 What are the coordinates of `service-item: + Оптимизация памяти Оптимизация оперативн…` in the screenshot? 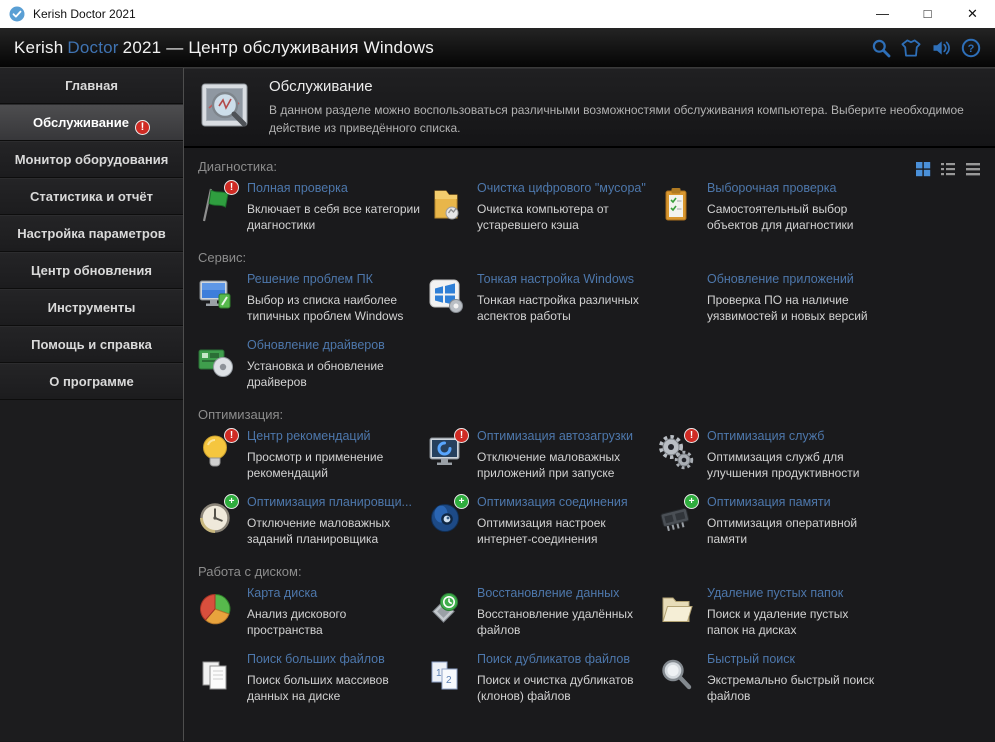 It's located at (771, 524).